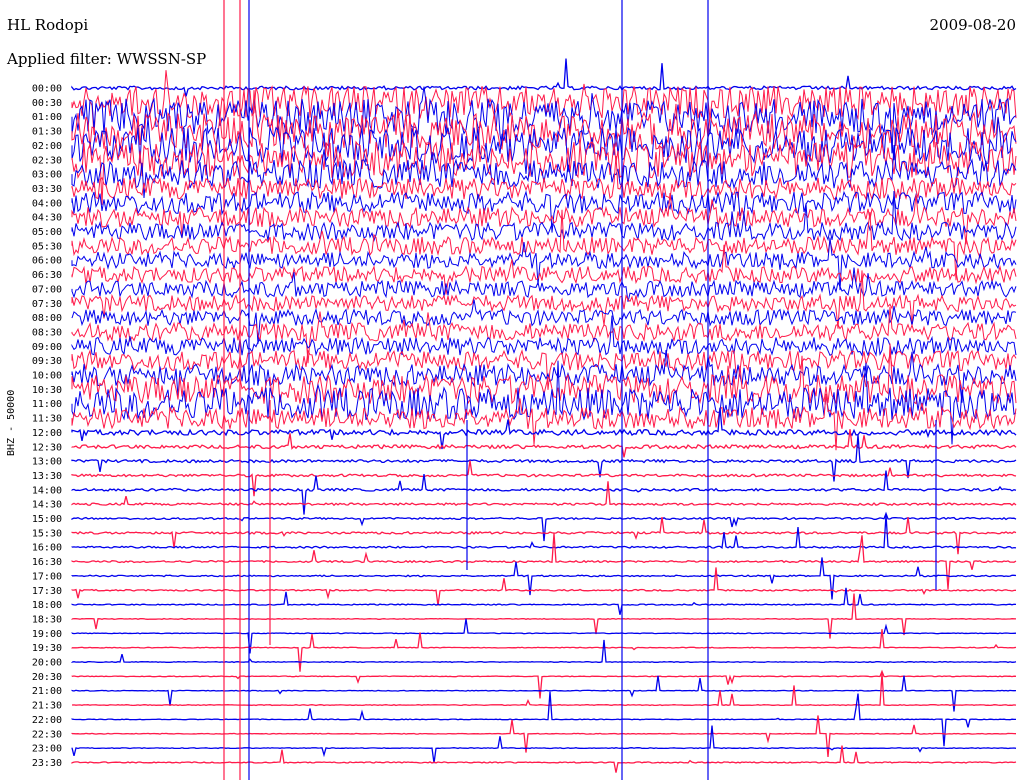 The width and height of the screenshot is (1024, 780). Describe the element at coordinates (47, 275) in the screenshot. I see `time-tick-label: 06:30` at that location.